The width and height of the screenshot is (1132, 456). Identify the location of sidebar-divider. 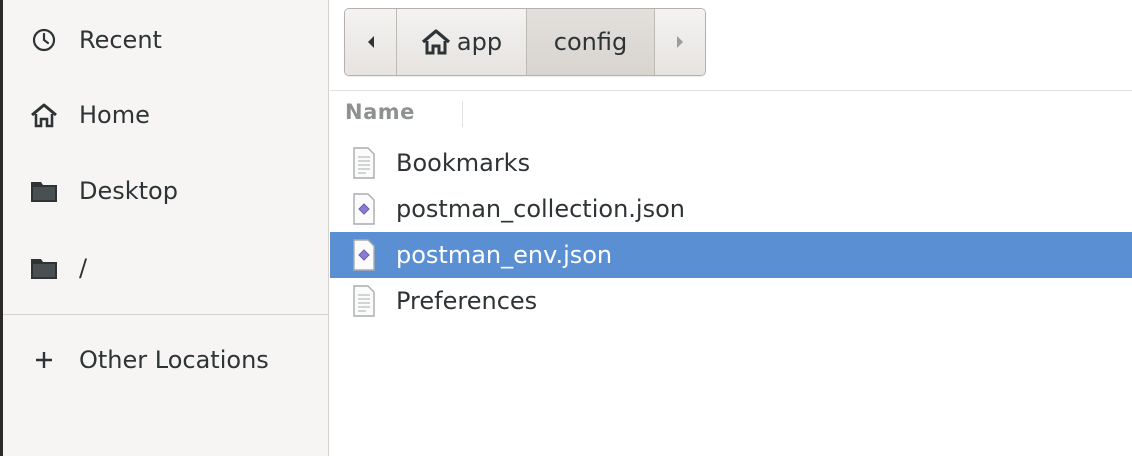
(166, 314).